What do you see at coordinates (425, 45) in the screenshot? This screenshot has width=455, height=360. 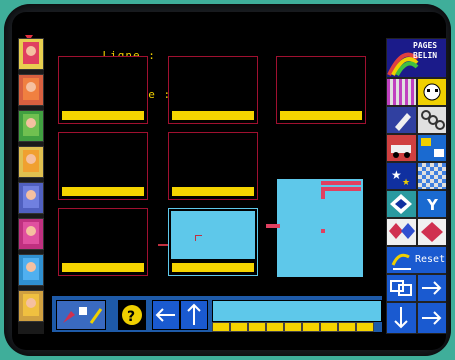 I see `pages-label: PAGES` at bounding box center [425, 45].